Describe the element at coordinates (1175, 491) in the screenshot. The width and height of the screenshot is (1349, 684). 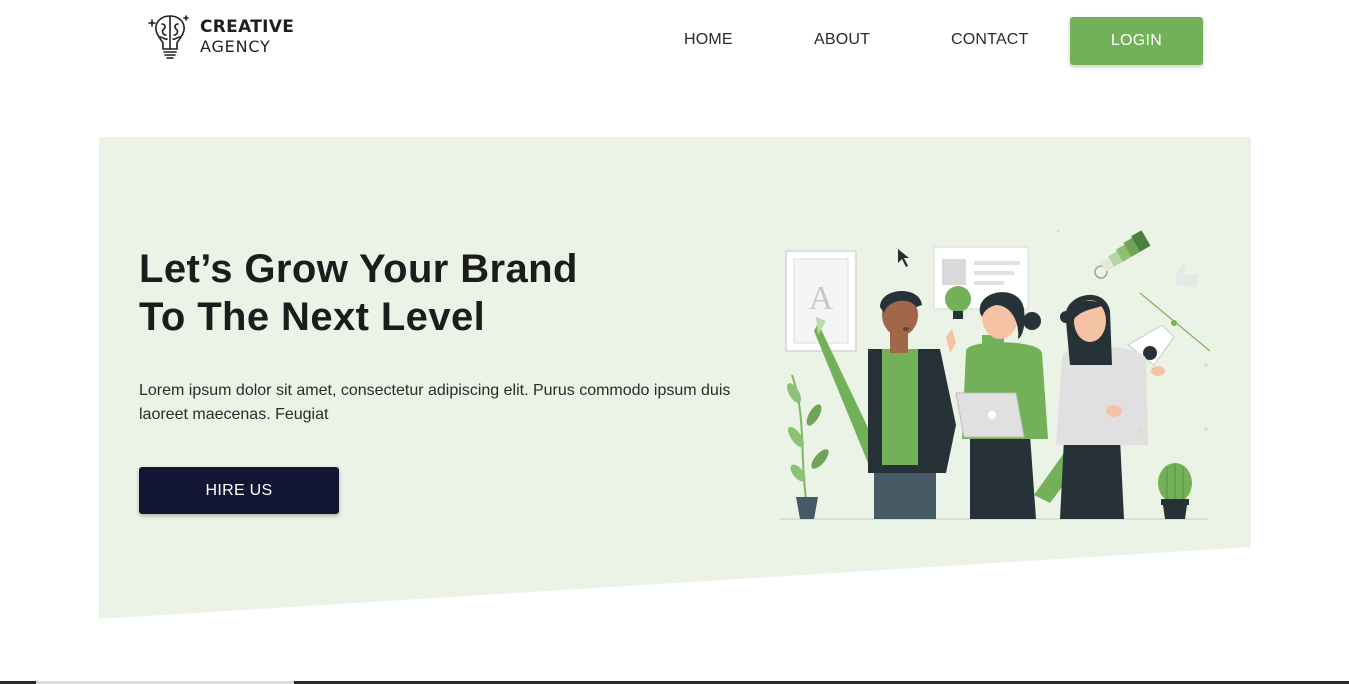
I see `cactus-icon` at that location.